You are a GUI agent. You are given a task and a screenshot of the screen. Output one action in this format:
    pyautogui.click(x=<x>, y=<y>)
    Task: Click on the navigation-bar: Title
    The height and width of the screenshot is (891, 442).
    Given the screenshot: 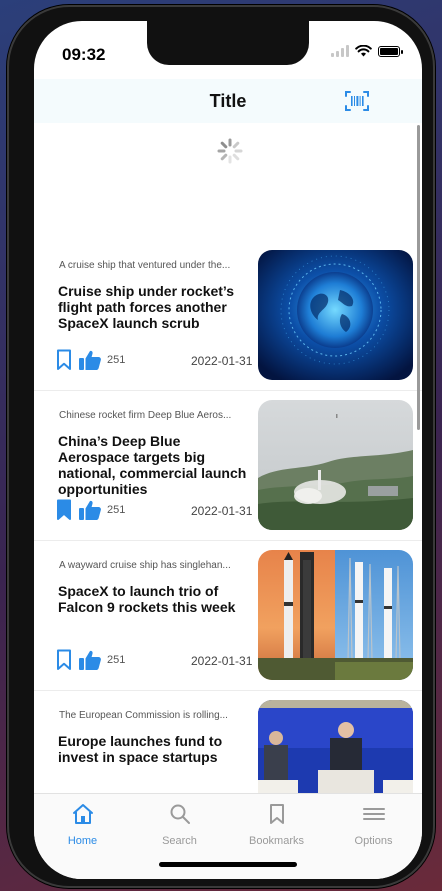 What is the action you would take?
    pyautogui.click(x=228, y=101)
    